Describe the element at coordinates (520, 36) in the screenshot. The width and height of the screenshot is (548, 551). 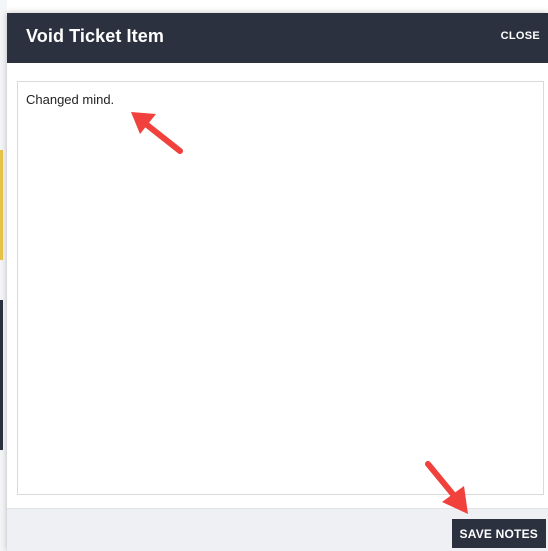
I see `close-button: CLOSE` at that location.